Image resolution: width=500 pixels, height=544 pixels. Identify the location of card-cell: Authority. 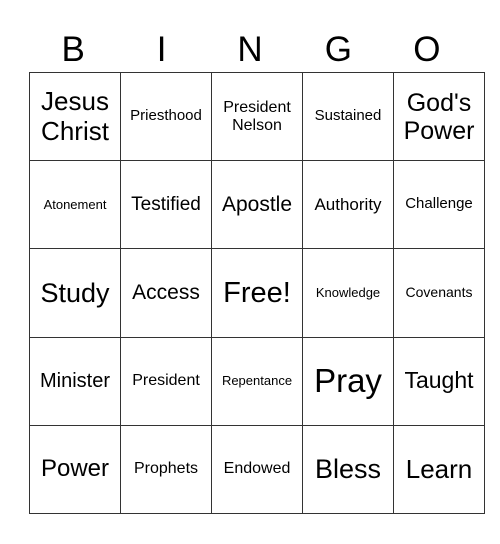
(348, 205).